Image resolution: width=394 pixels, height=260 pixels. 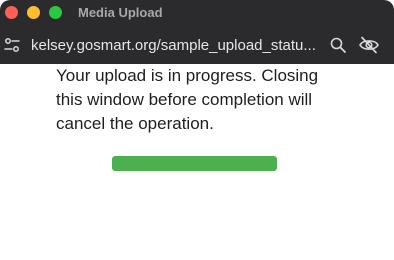 I want to click on upload-progress-bar, so click(x=194, y=163).